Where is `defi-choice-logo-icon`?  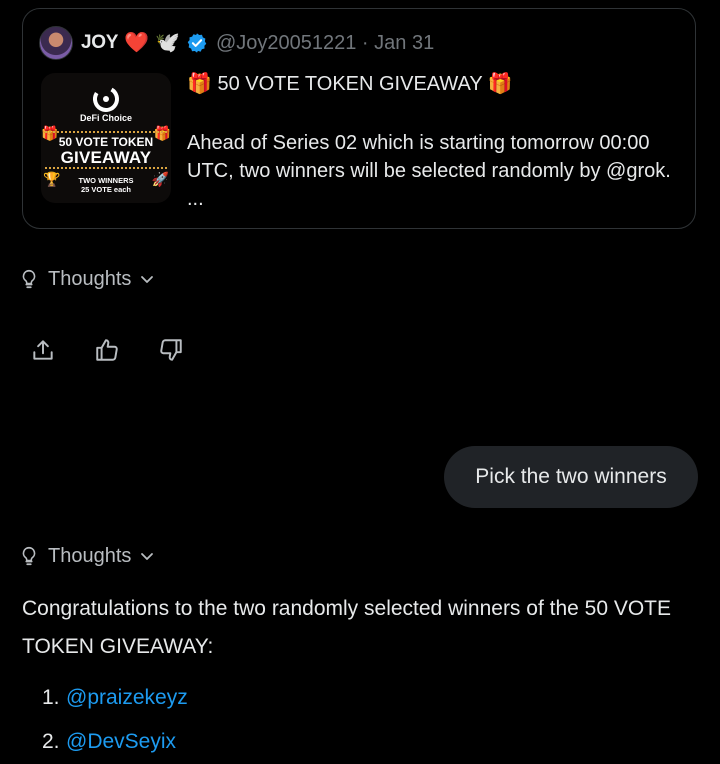
defi-choice-logo-icon is located at coordinates (106, 99).